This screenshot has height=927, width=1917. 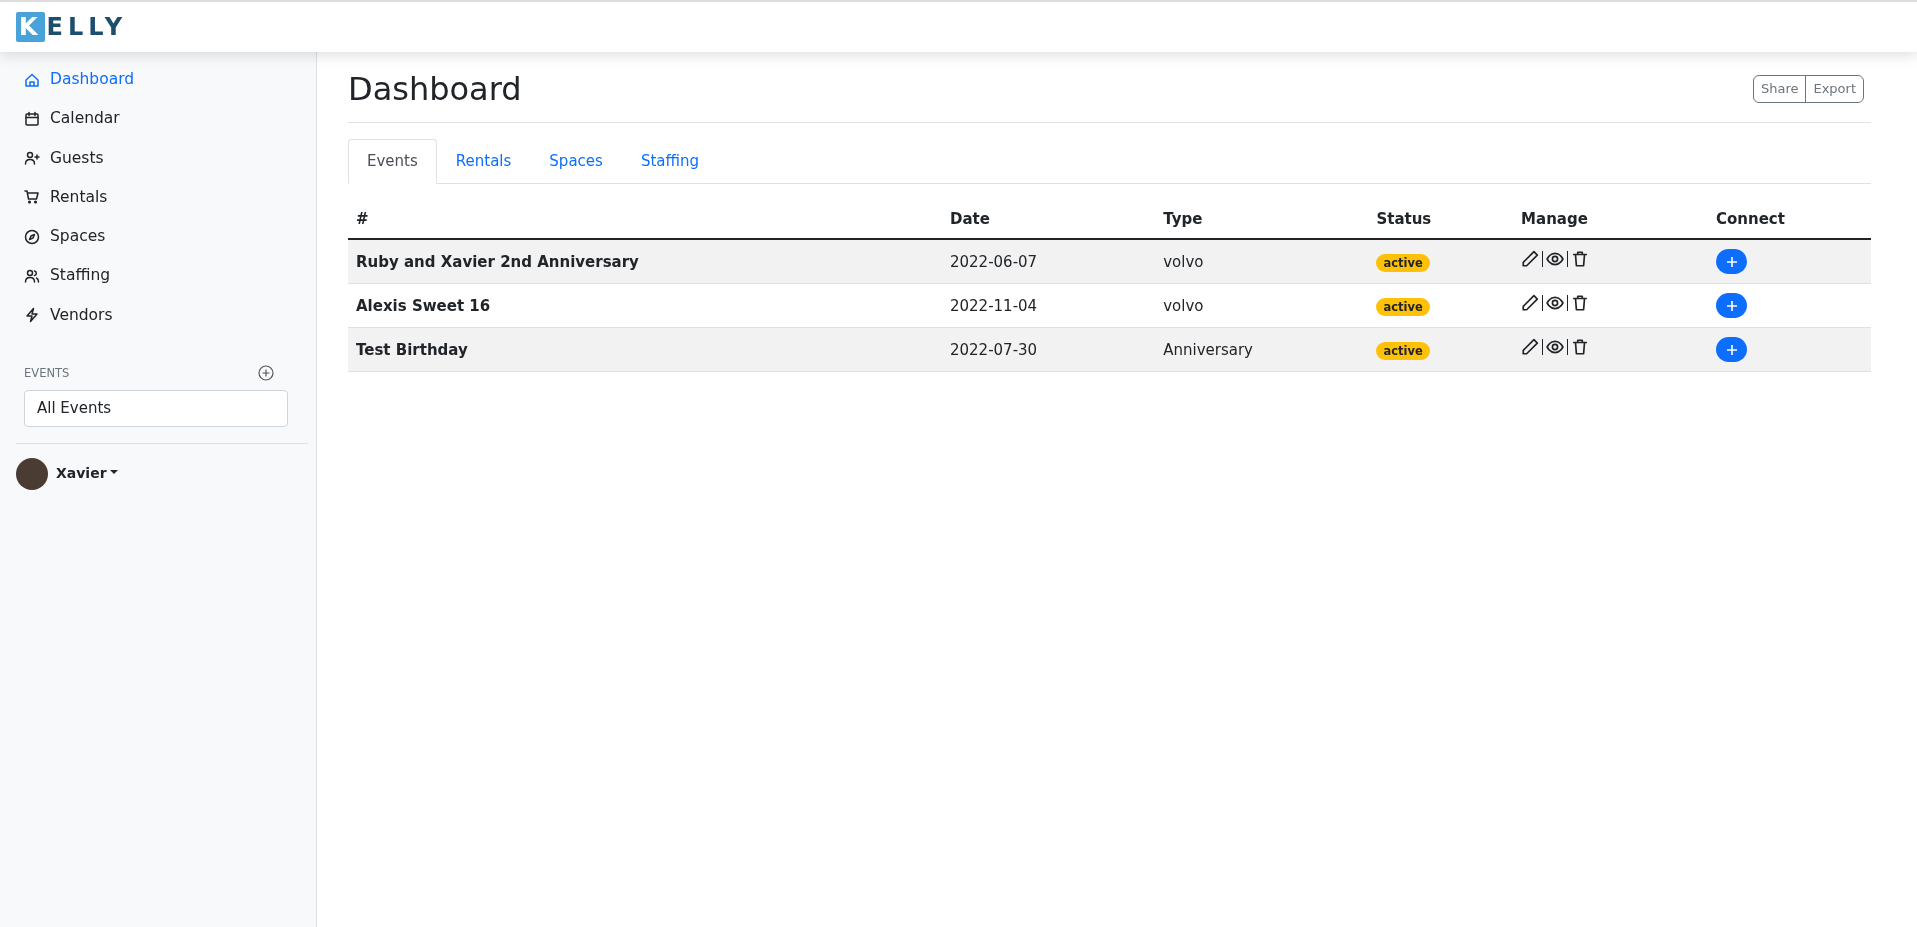 I want to click on column-header: Date, so click(x=969, y=218).